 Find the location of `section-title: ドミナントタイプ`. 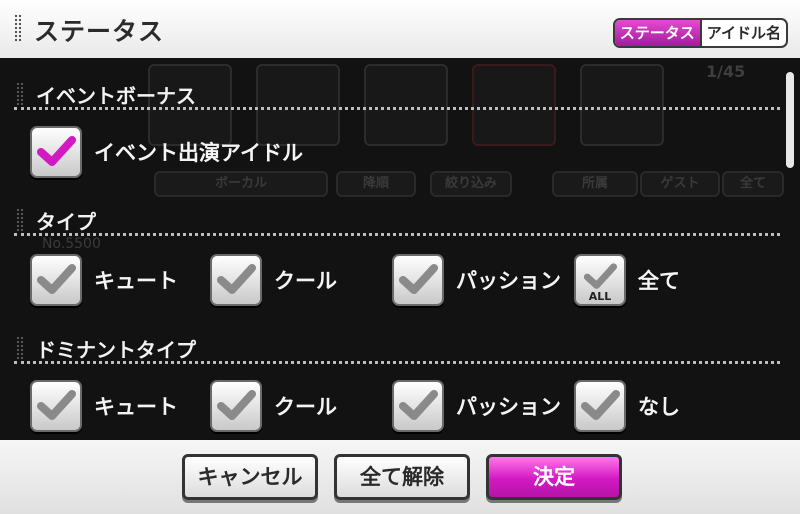

section-title: ドミナントタイプ is located at coordinates (116, 350).